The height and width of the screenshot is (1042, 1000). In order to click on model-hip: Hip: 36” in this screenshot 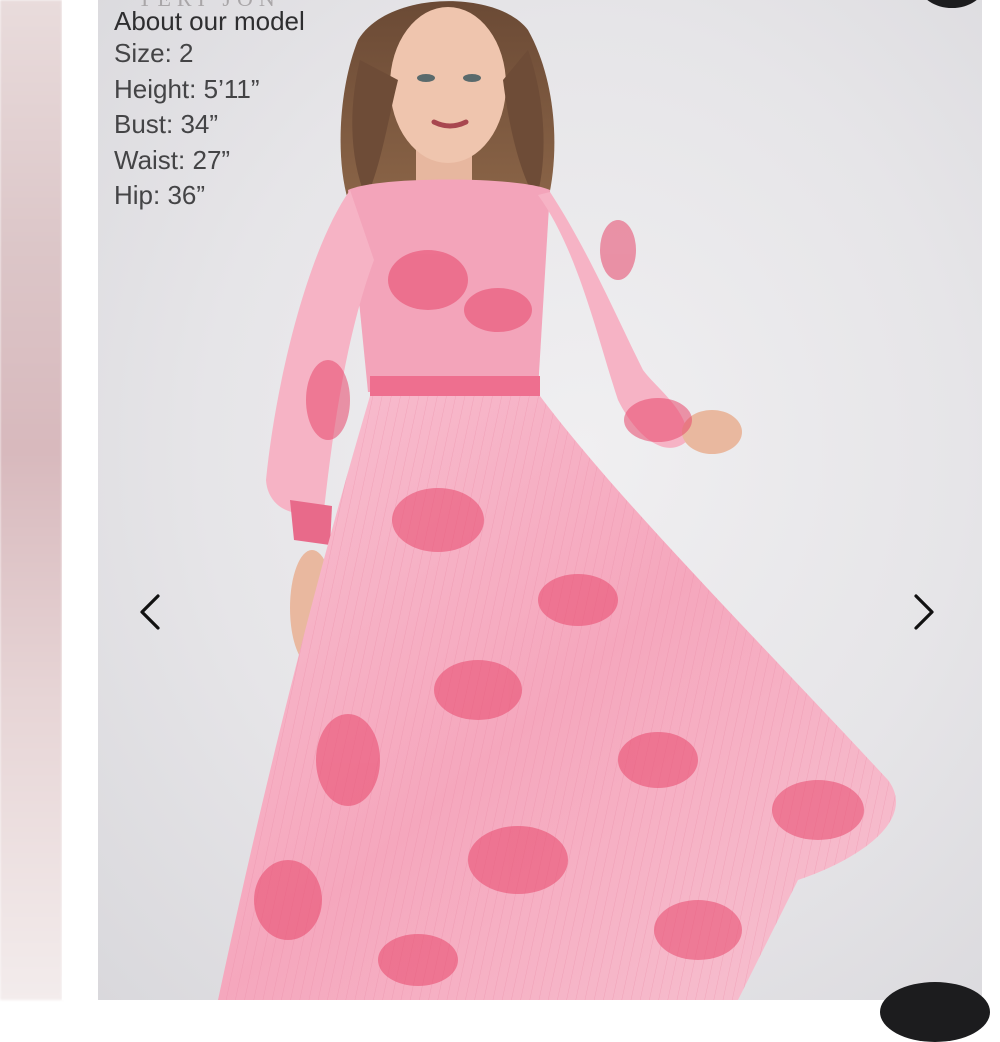, I will do `click(160, 195)`.